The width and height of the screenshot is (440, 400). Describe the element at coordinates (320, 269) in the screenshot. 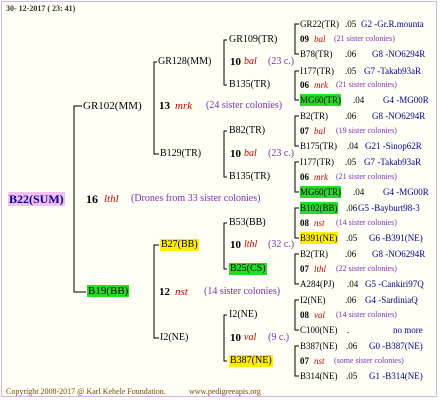

I see `gen4-breed: lthl` at that location.